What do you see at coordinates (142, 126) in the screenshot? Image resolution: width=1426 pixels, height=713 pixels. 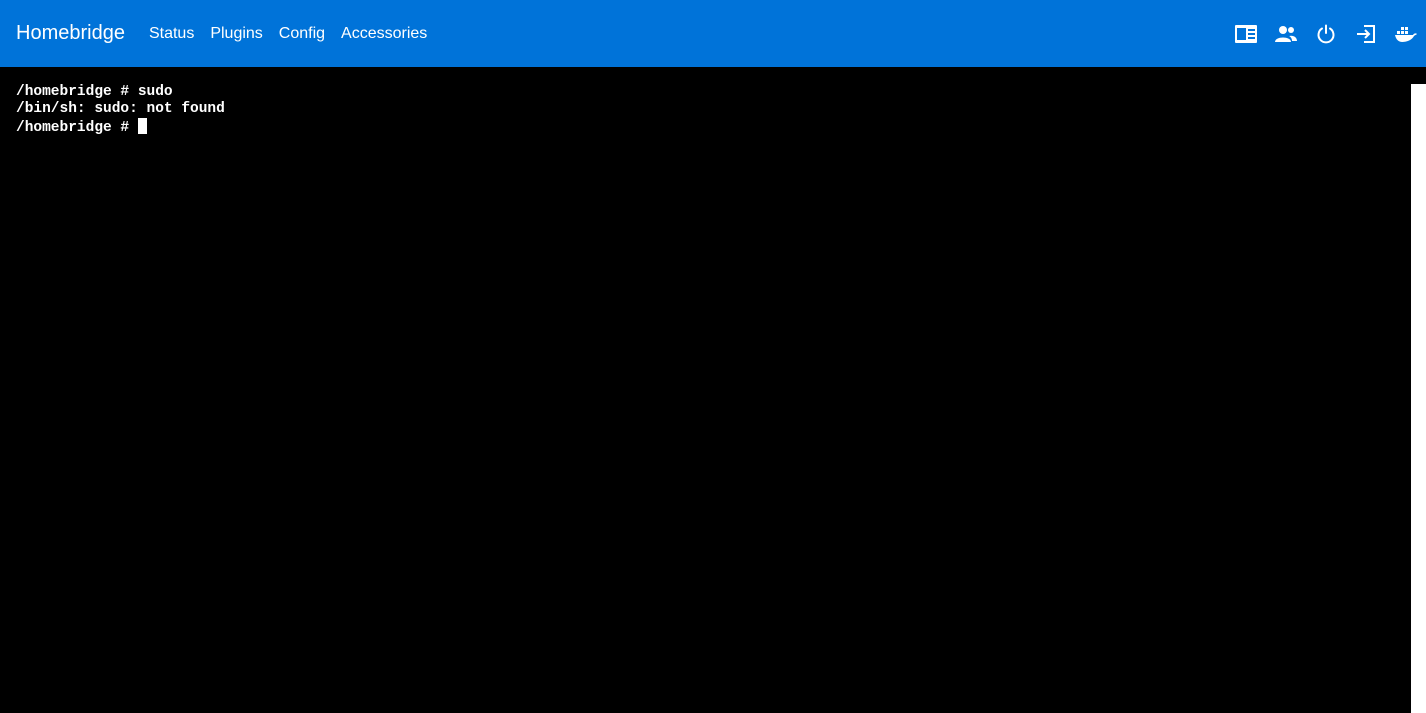 I see `terminal-cursor` at bounding box center [142, 126].